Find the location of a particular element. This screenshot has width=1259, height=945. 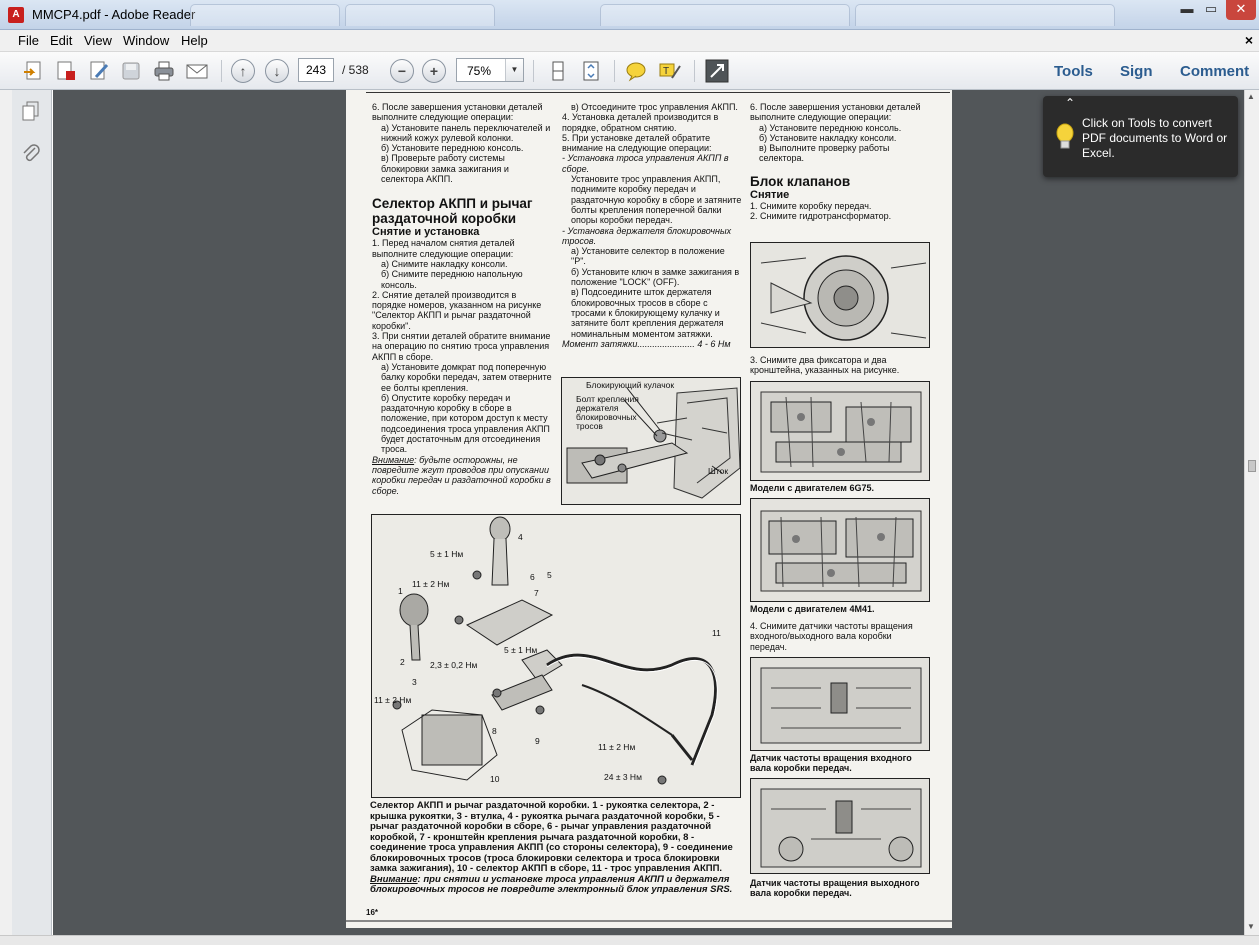

torque-label: 5 ± 1 Нм is located at coordinates (521, 650).